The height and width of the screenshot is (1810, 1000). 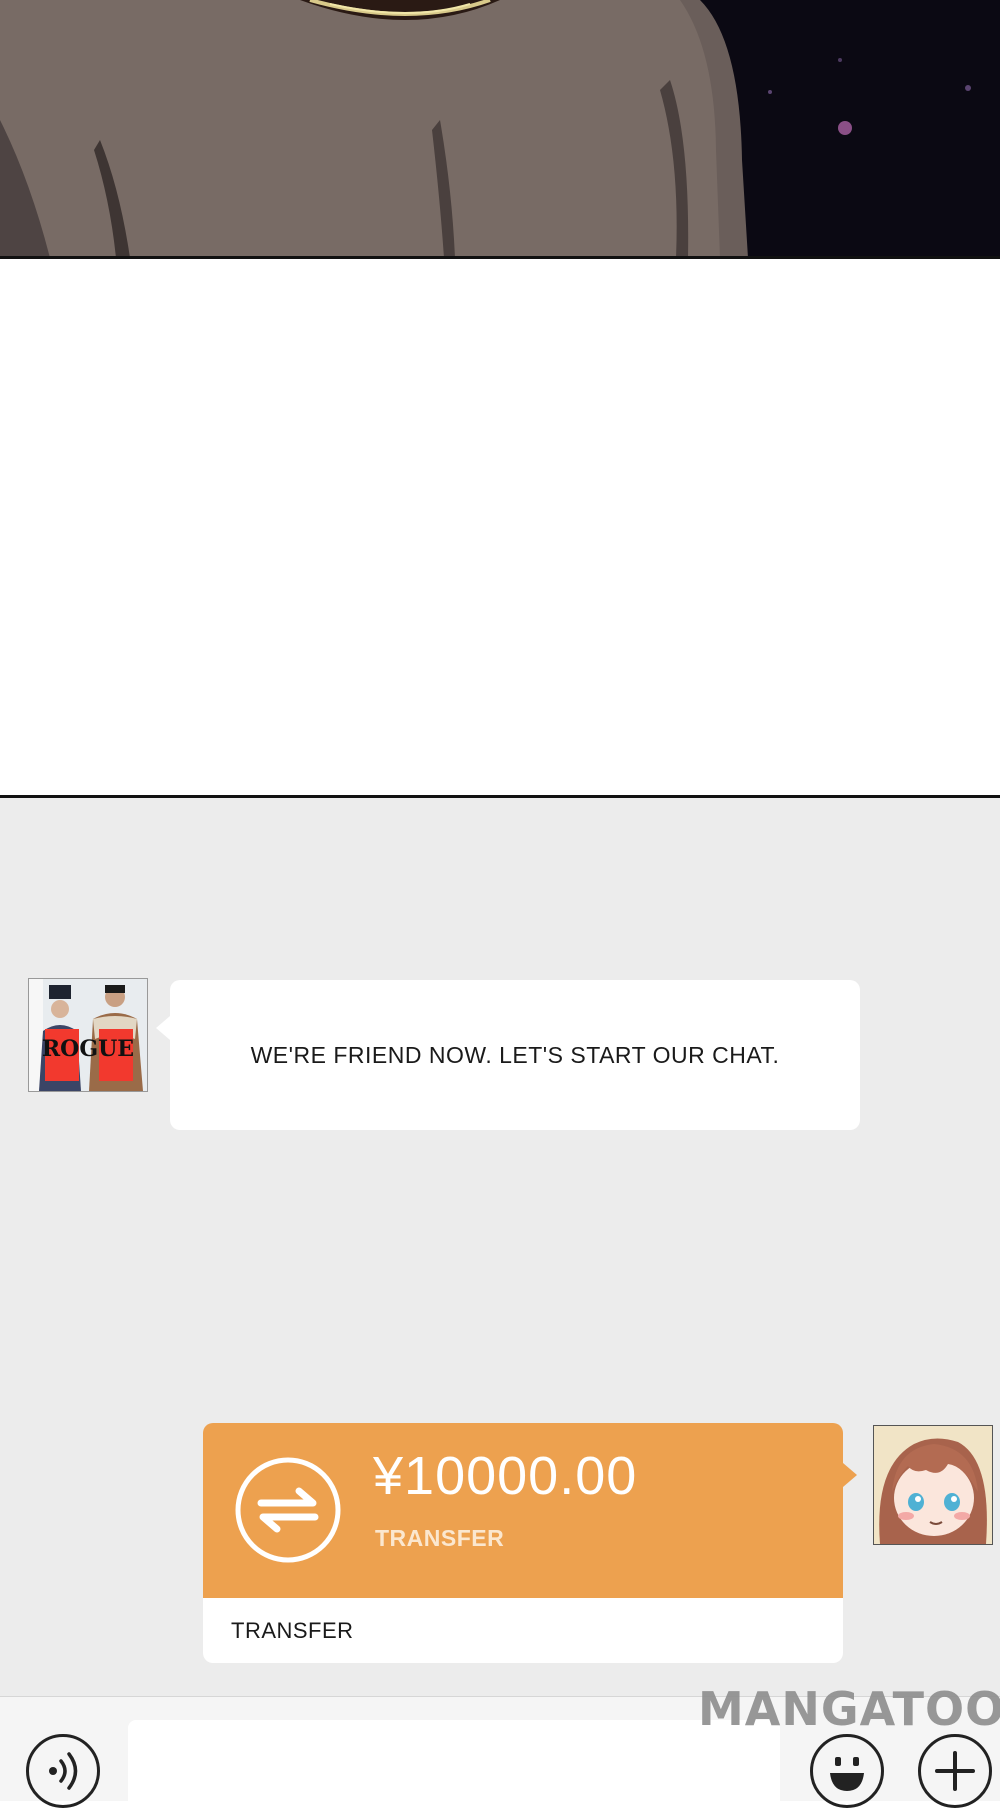 I want to click on user-avatar, so click(x=933, y=1485).